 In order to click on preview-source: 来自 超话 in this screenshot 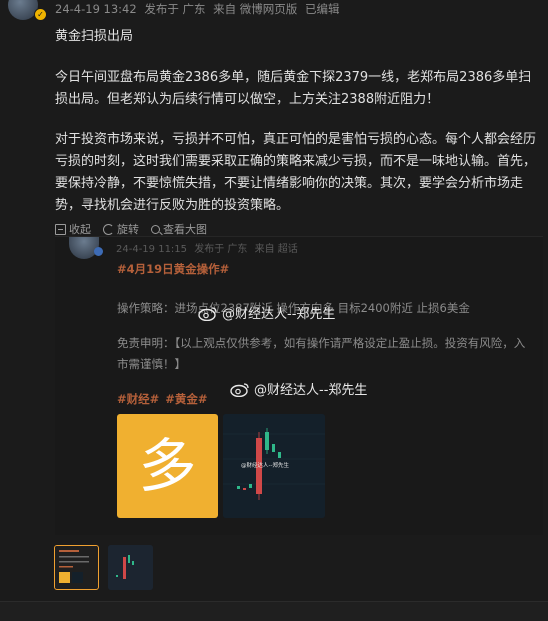, I will do `click(276, 249)`.